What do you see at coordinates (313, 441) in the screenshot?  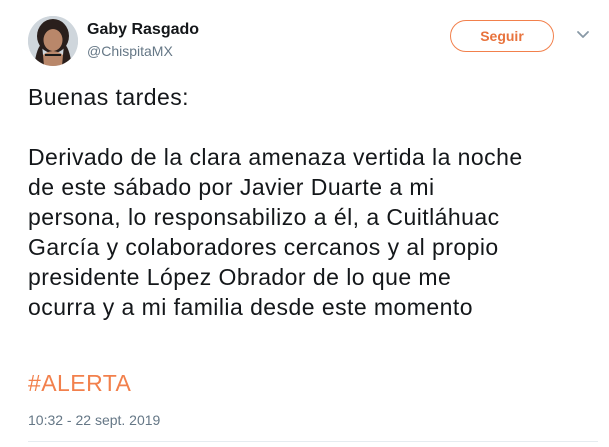 I see `divider` at bounding box center [313, 441].